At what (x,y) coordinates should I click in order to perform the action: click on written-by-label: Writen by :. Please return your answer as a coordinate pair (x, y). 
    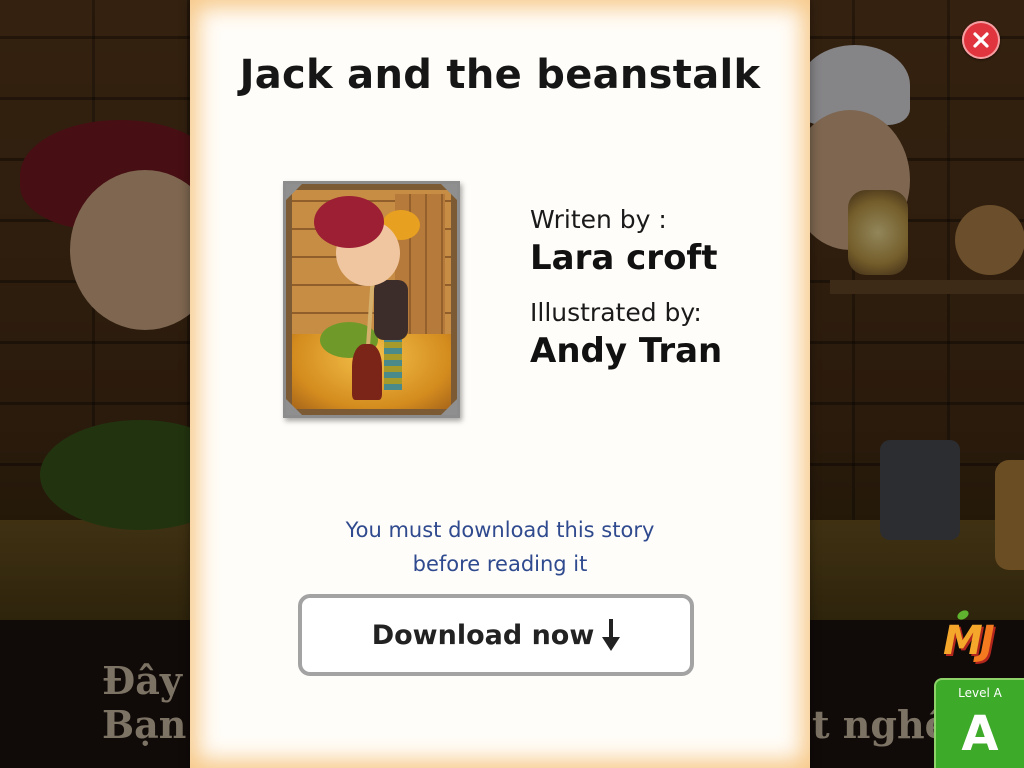
    Looking at the image, I should click on (598, 219).